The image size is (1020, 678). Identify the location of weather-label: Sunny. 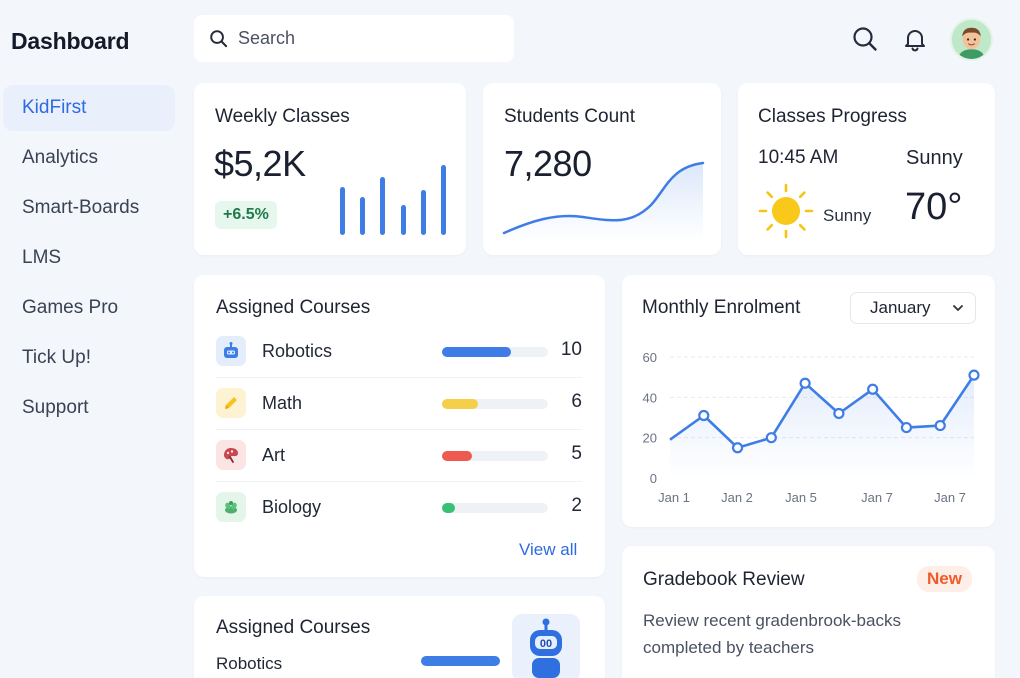
(847, 215).